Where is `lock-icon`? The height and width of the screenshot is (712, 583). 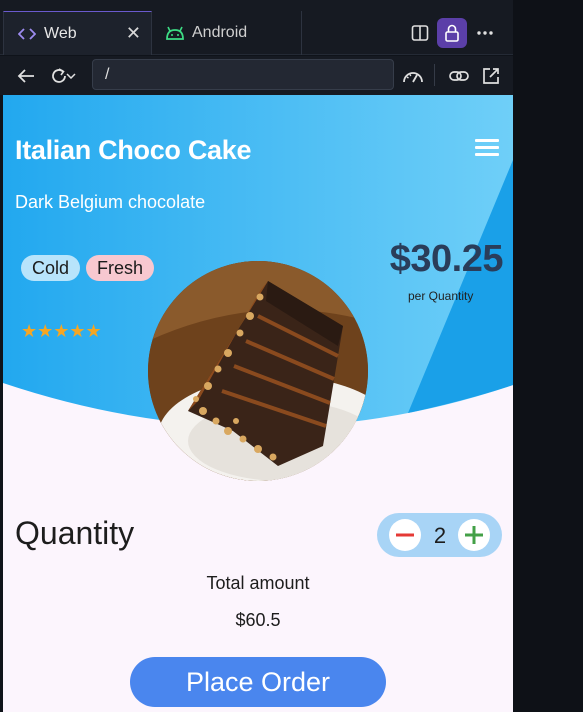
lock-icon is located at coordinates (452, 33).